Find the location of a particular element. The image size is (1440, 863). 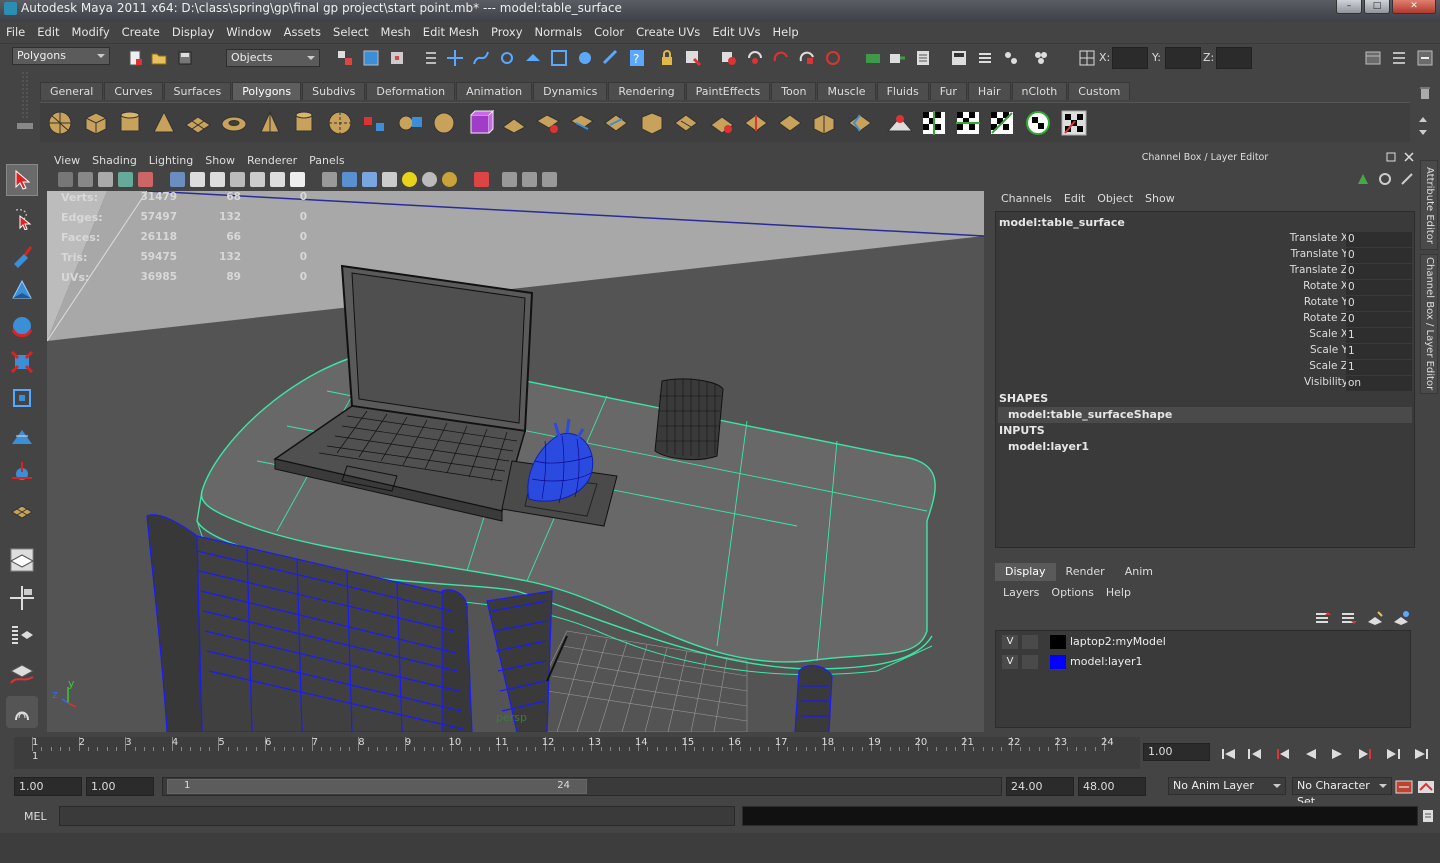

maximize-button: □ is located at coordinates (1377, 7).